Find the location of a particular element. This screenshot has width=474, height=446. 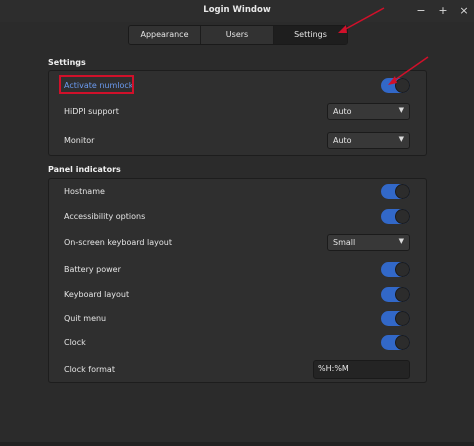

clock-format-field is located at coordinates (361, 369).